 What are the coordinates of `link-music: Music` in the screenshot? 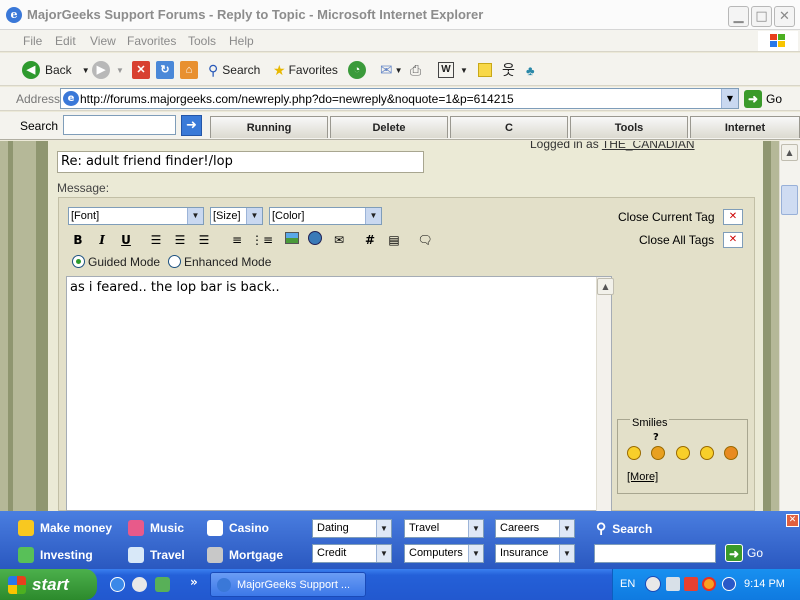 It's located at (156, 528).